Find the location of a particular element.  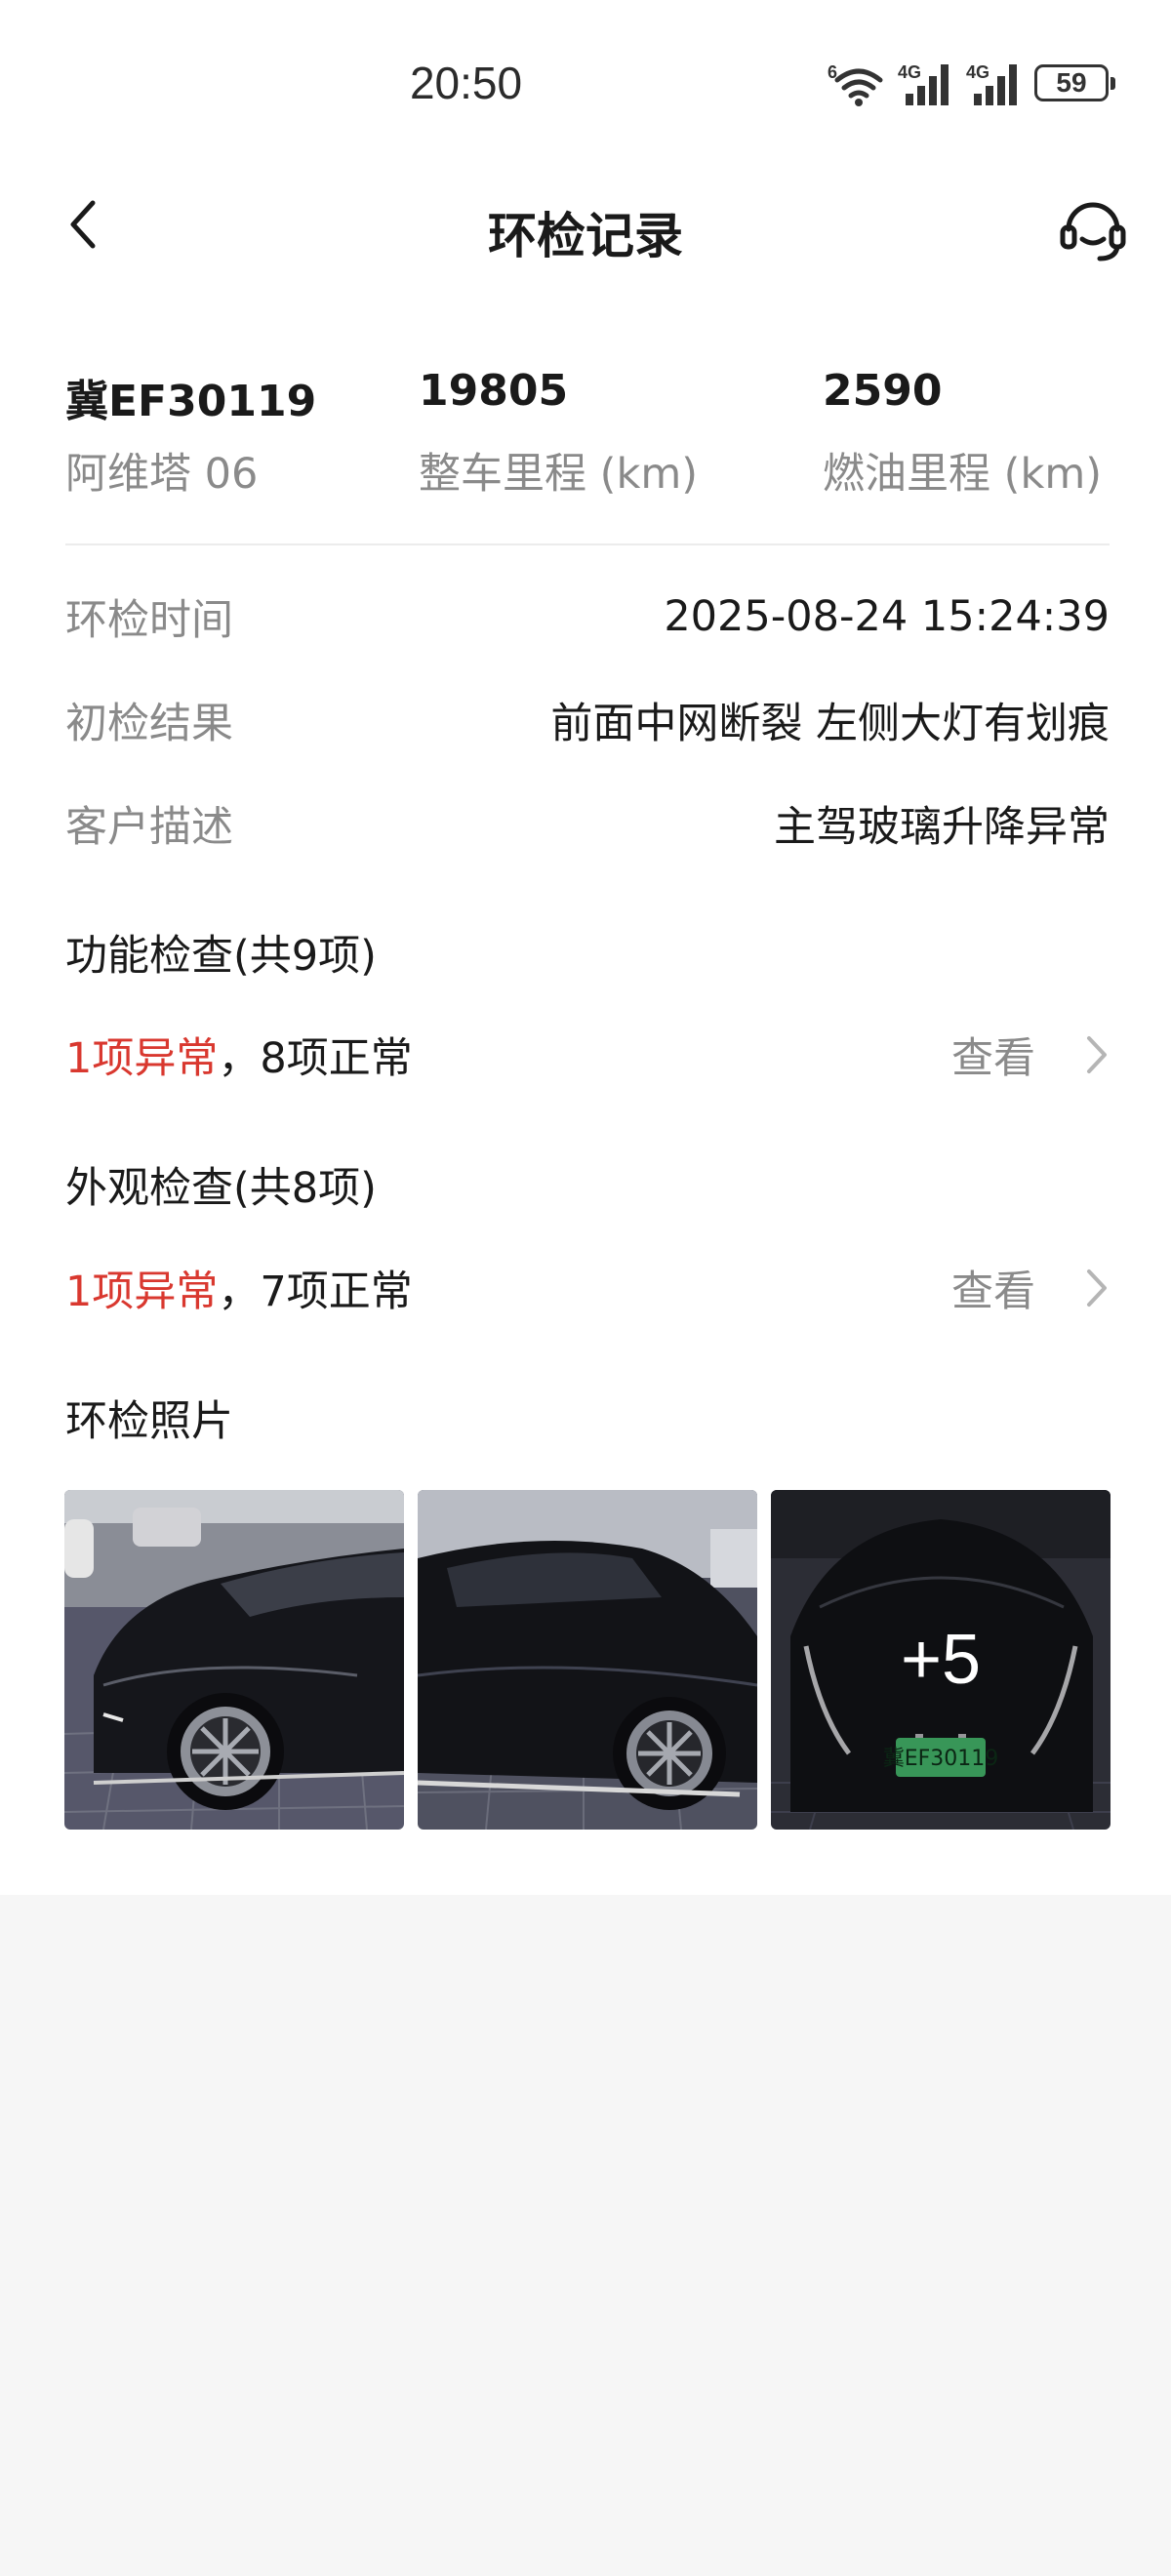

total-mileage-column: 19805 整车里程 (km) is located at coordinates (558, 433).